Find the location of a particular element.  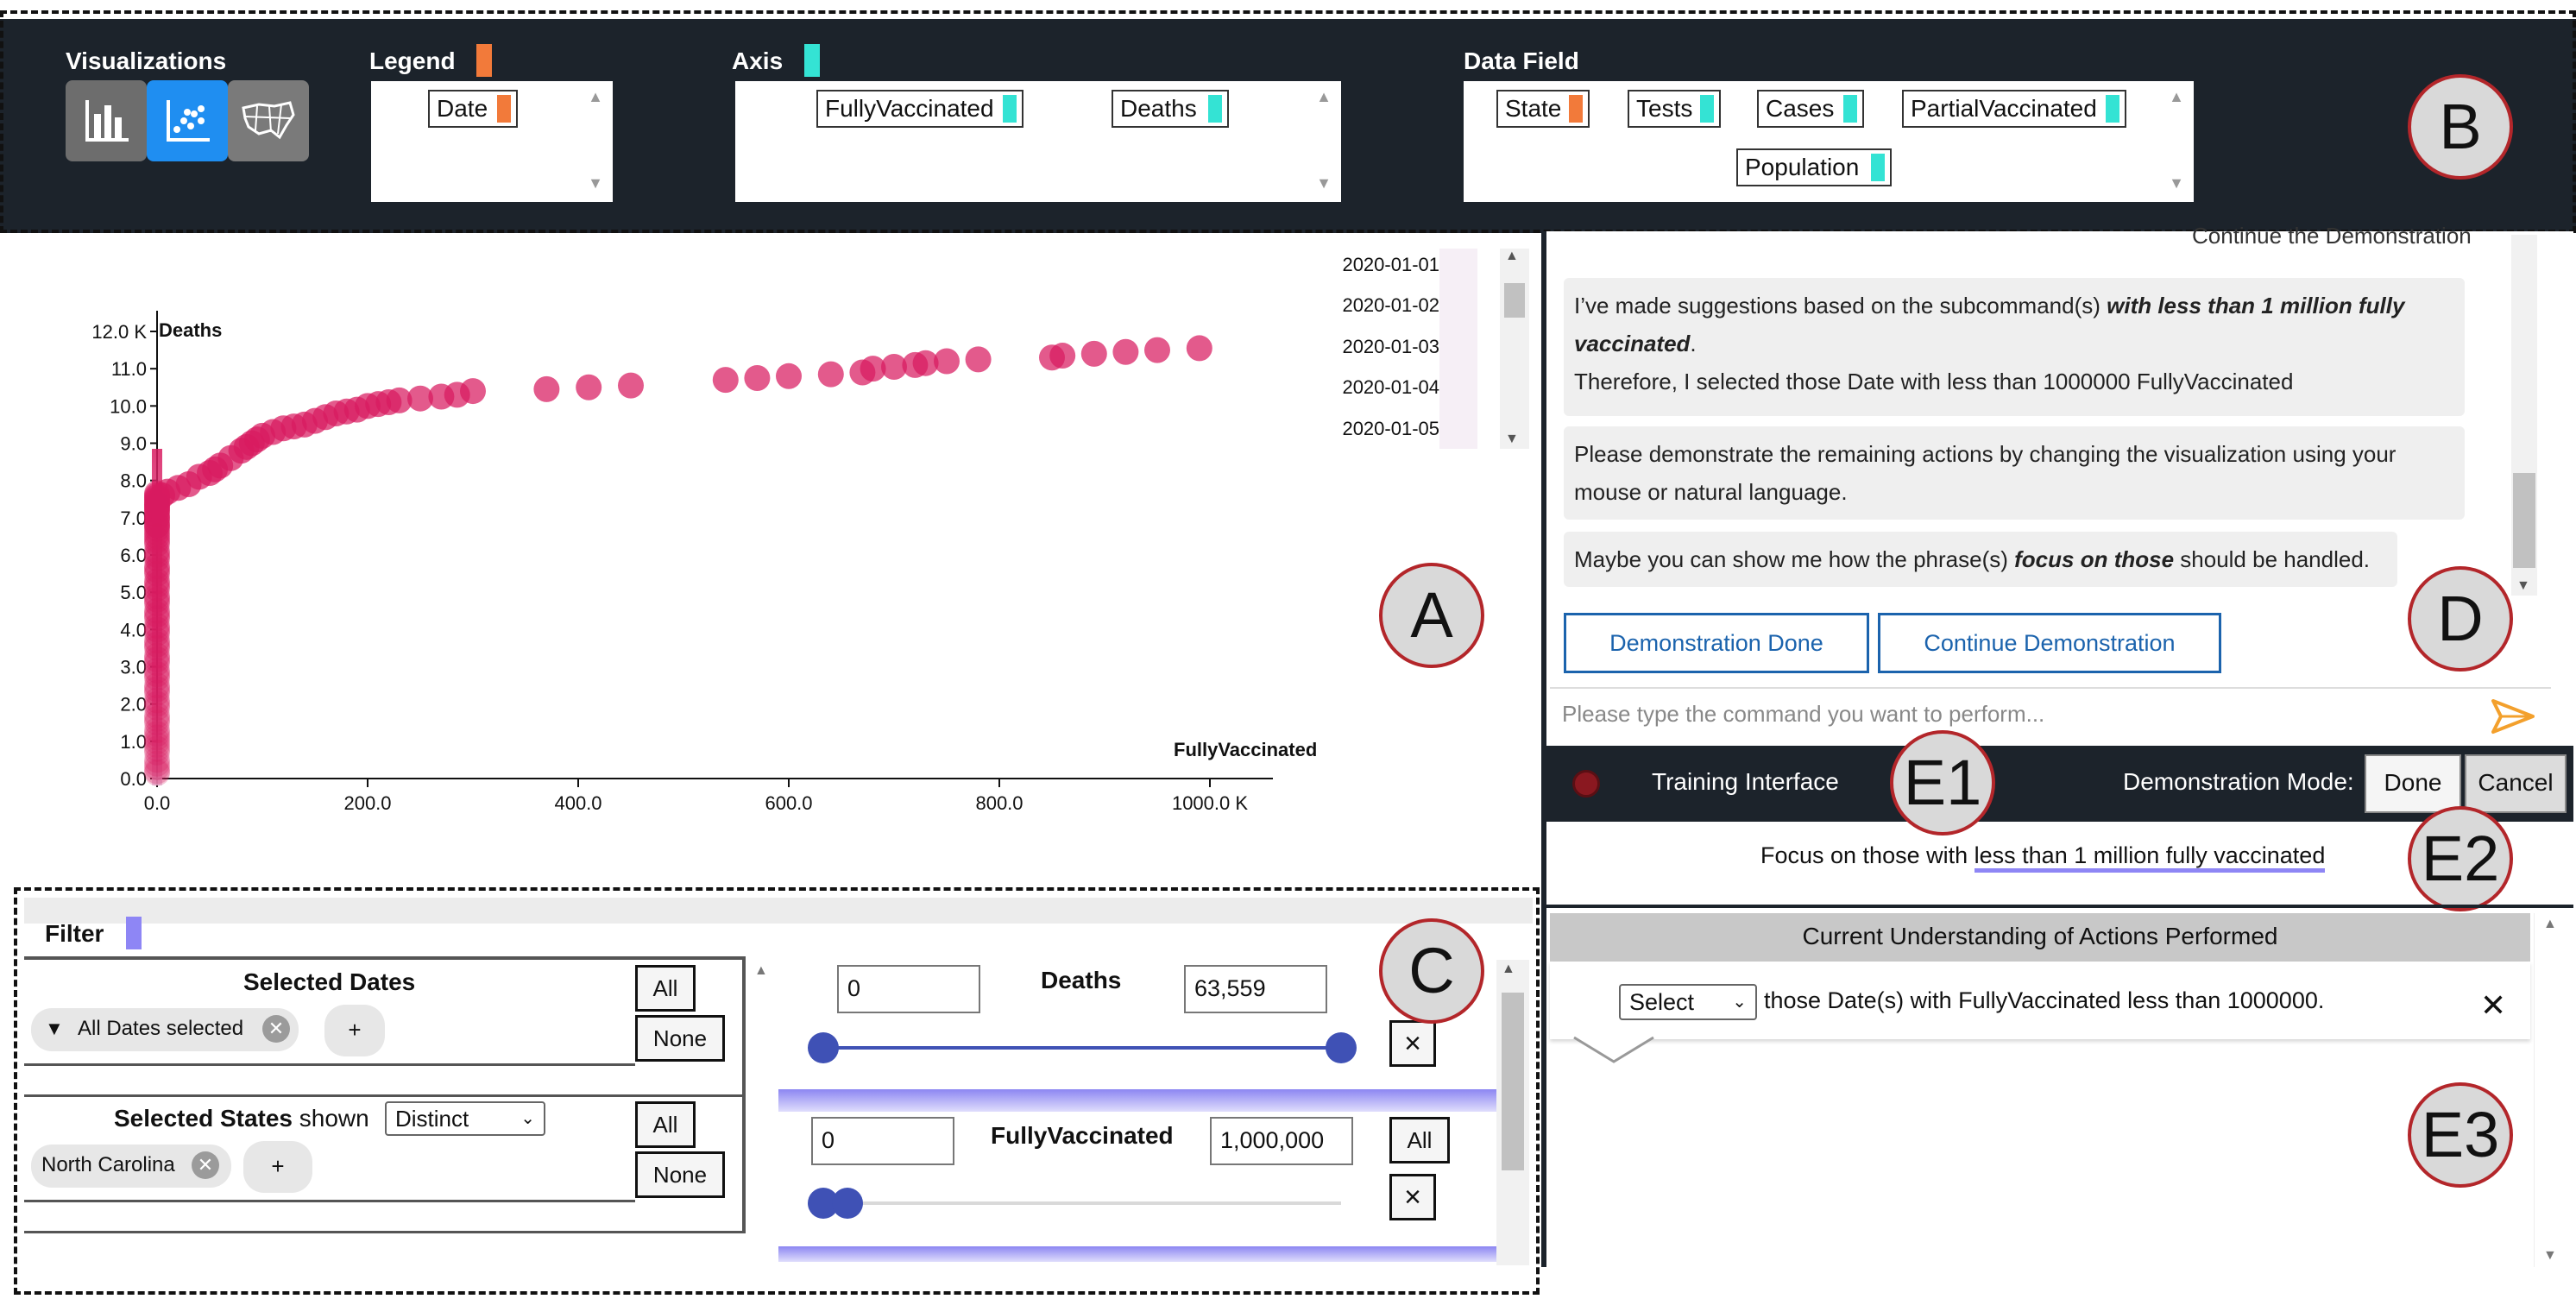

selected-dates-label: Selected Dates is located at coordinates (329, 981).